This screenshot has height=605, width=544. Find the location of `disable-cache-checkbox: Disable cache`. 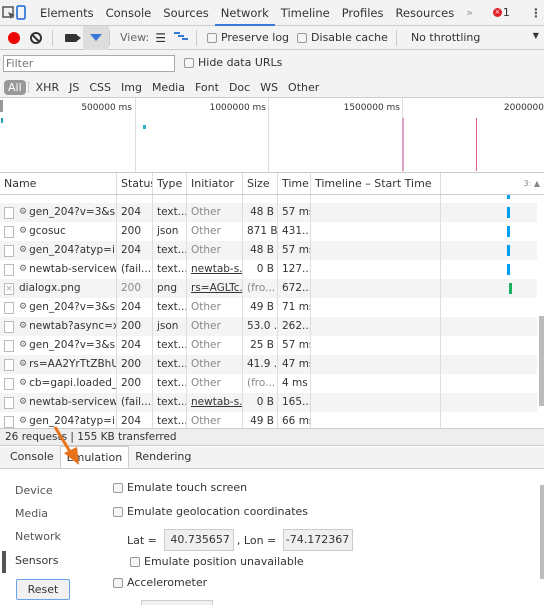

disable-cache-checkbox: Disable cache is located at coordinates (342, 37).